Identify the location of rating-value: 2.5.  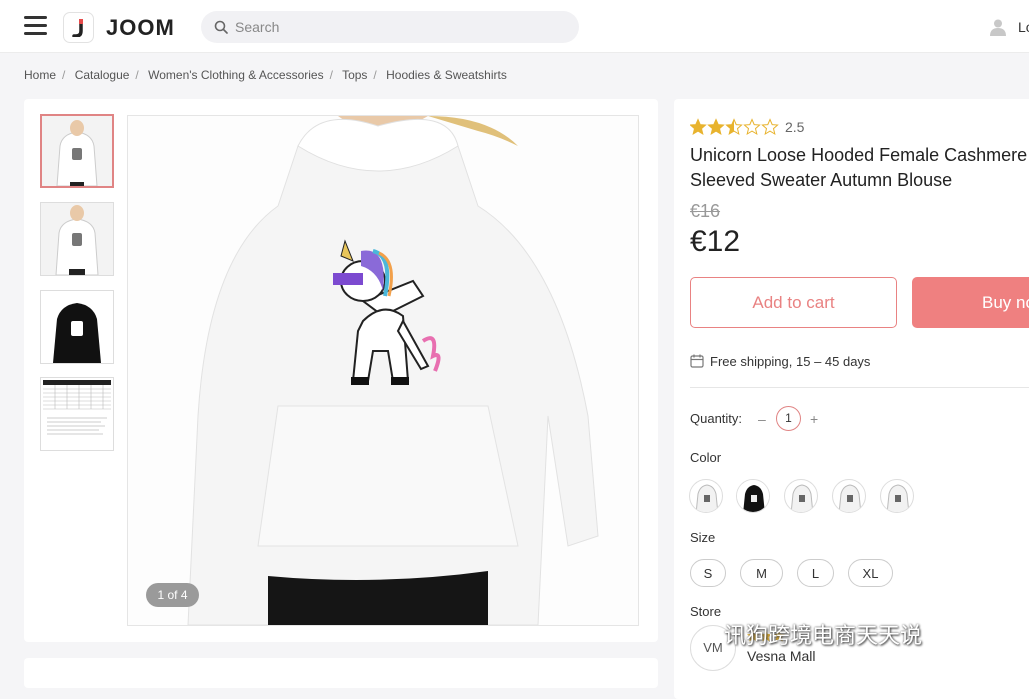
(795, 127).